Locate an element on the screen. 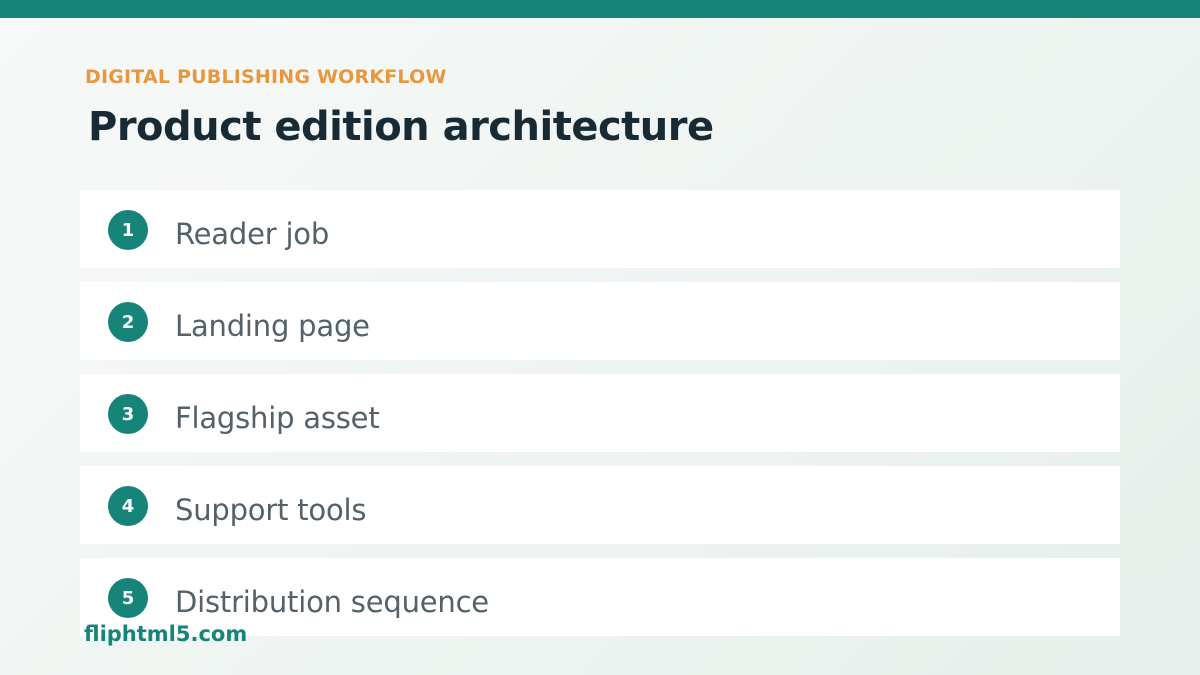 The width and height of the screenshot is (1200, 675). step-number-badge: 1 is located at coordinates (128, 230).